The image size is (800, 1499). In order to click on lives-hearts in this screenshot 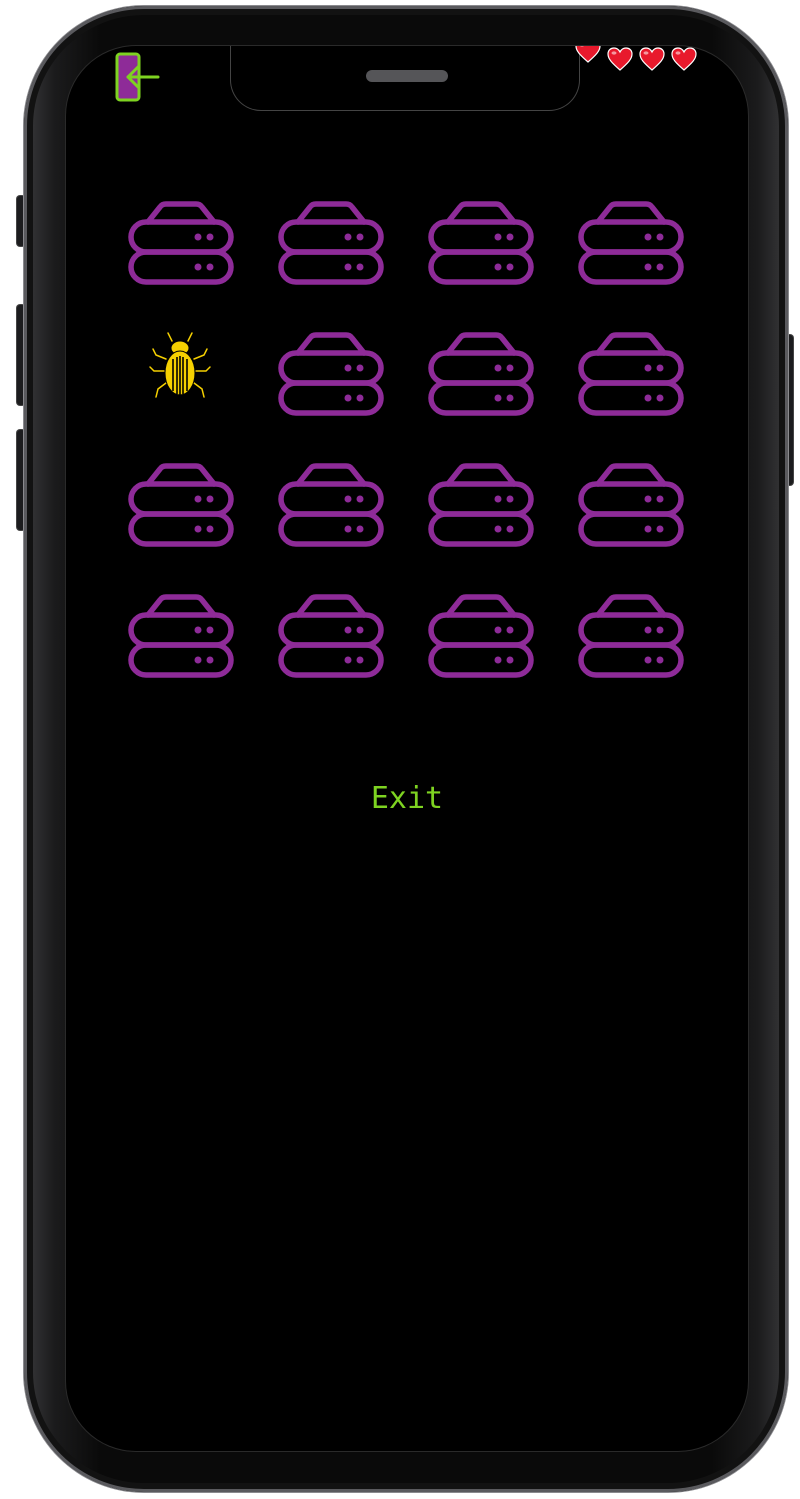, I will do `click(639, 61)`.